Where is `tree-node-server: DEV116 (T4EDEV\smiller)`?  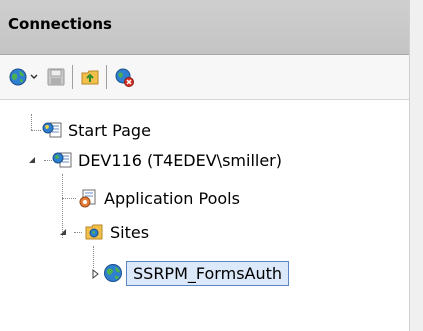 tree-node-server: DEV116 (T4EDEV\smiller) is located at coordinates (167, 160).